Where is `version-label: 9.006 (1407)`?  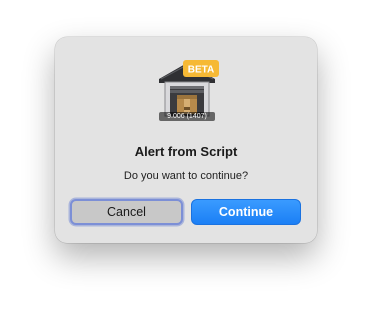
version-label: 9.006 (1407) is located at coordinates (187, 116).